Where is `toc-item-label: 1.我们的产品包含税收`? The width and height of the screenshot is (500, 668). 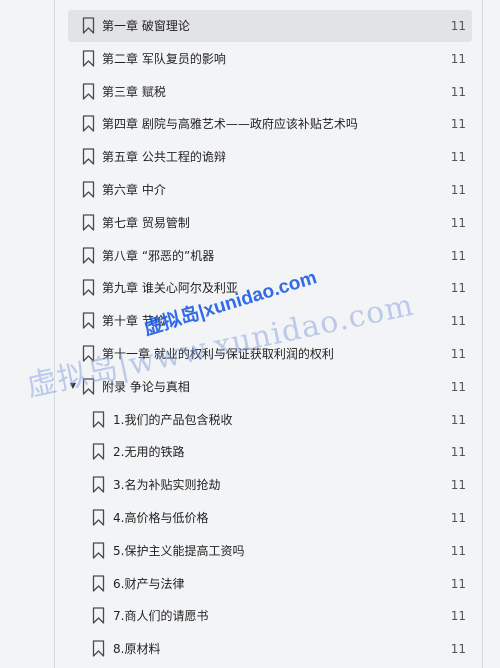
toc-item-label: 1.我们的产品包含税收 is located at coordinates (173, 419).